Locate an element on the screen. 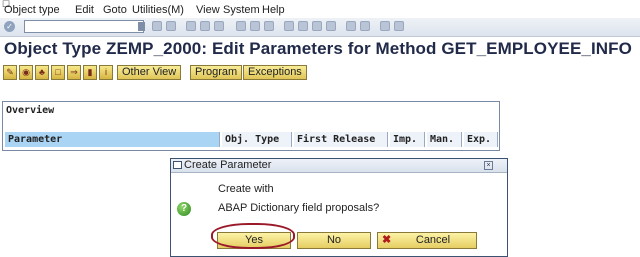 The height and width of the screenshot is (257, 640). next-page-icon is located at coordinates (317, 26).